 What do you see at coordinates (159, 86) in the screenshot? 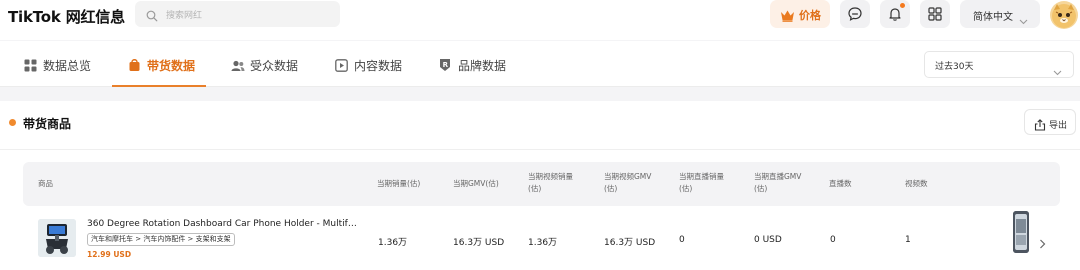
I see `active-tab-indicator` at bounding box center [159, 86].